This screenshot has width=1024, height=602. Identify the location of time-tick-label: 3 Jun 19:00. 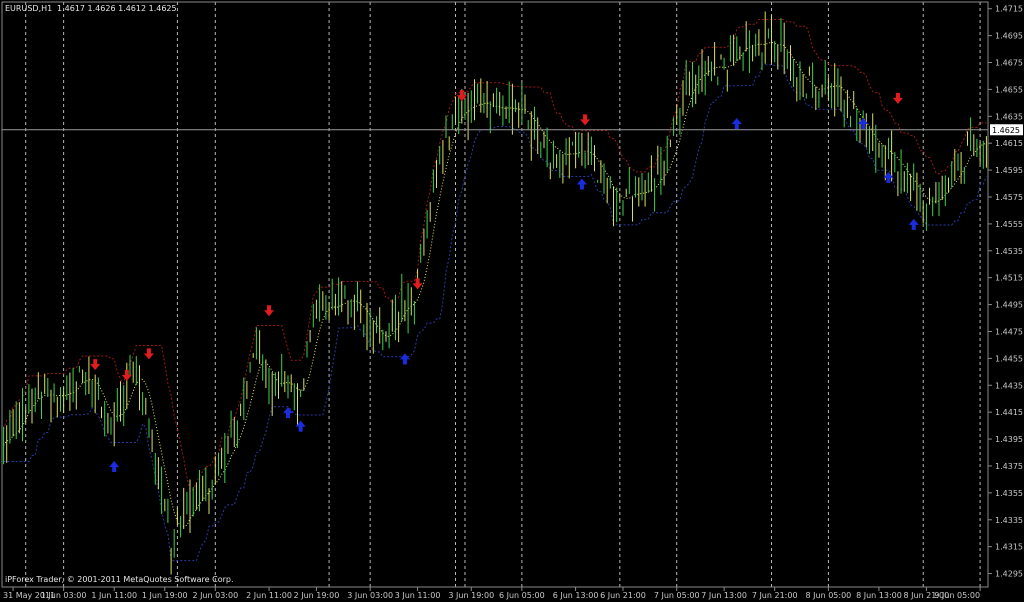
(471, 595).